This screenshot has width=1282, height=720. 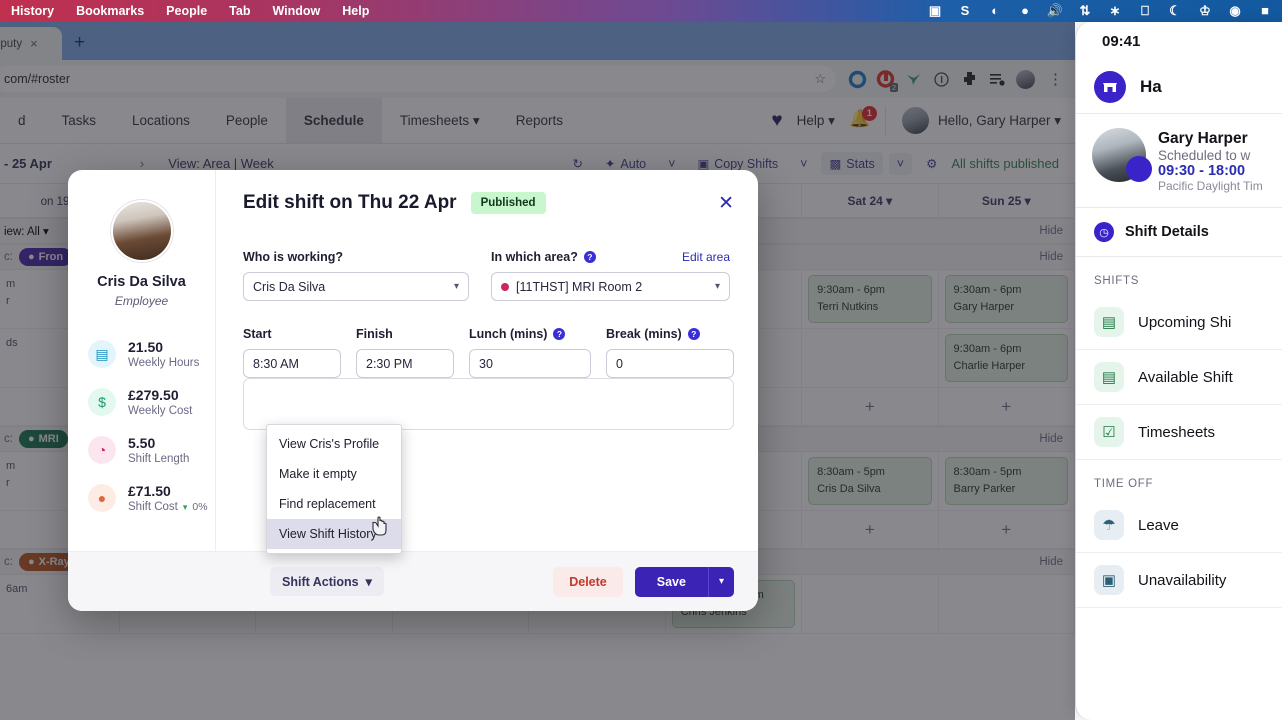 I want to click on notes-textarea, so click(x=488, y=404).